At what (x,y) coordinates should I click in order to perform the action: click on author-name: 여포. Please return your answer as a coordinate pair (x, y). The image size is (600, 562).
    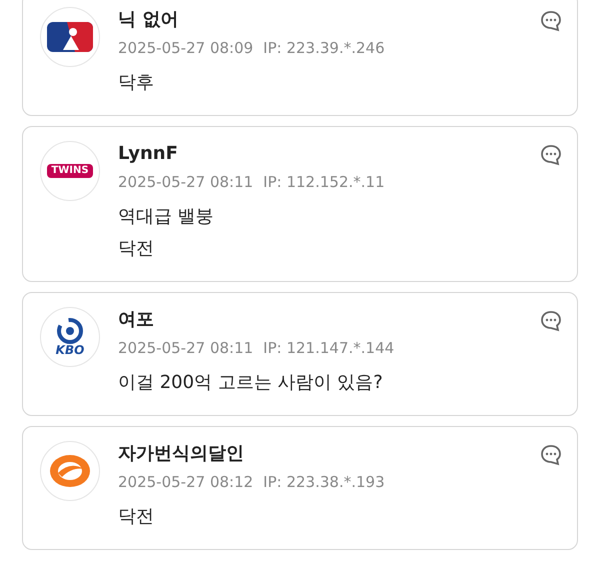
    Looking at the image, I should click on (136, 320).